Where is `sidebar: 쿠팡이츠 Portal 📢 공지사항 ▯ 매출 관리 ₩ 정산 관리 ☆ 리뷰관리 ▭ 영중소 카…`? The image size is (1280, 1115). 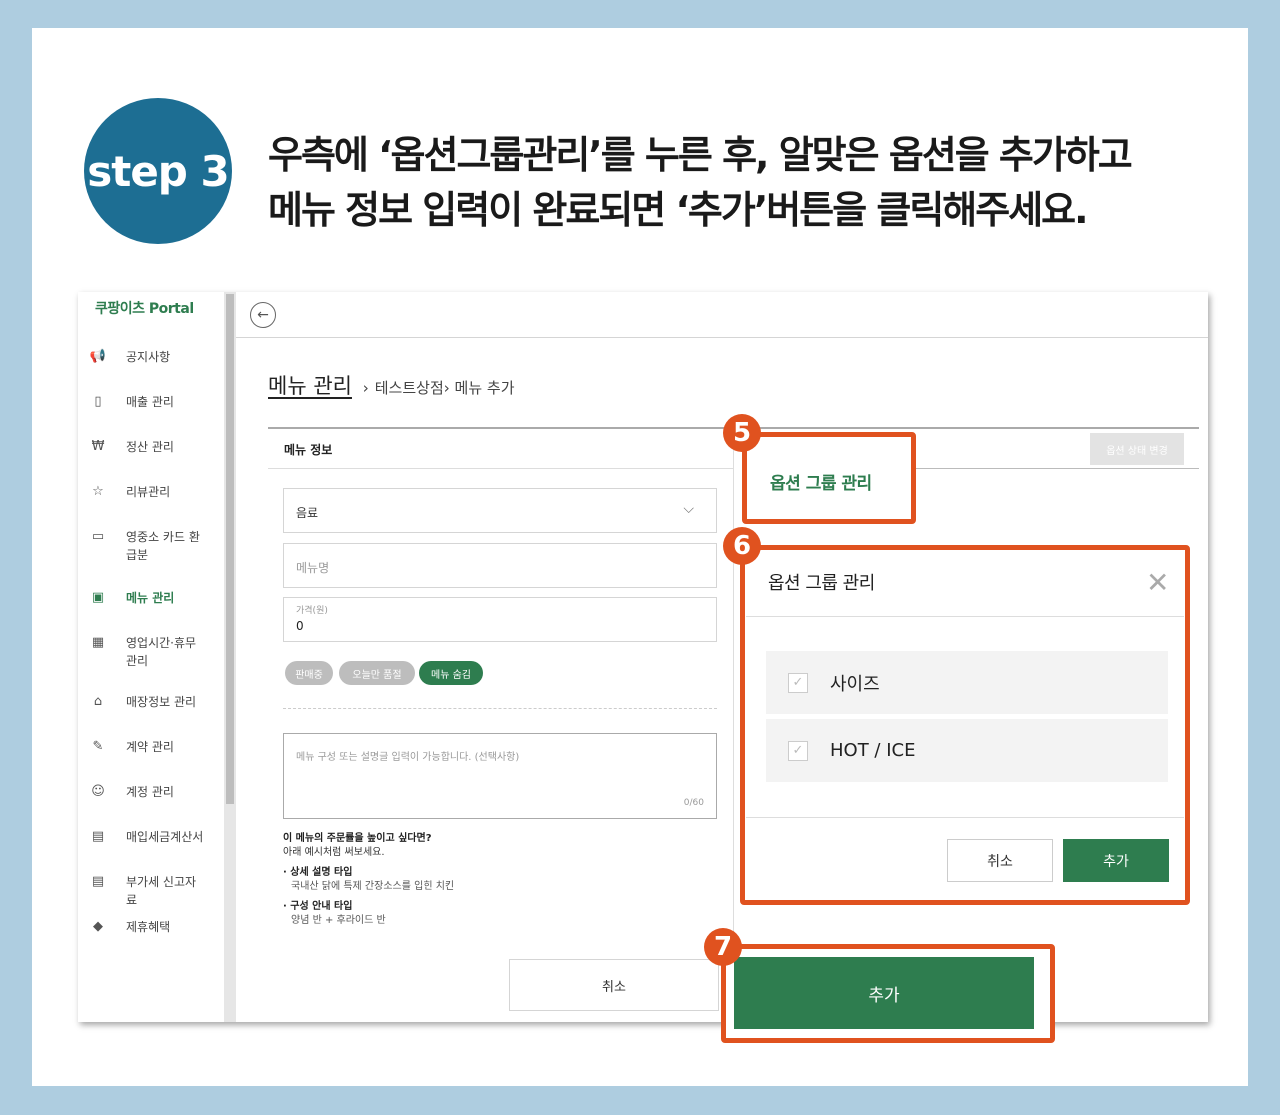 sidebar: 쿠팡이츠 Portal 📢 공지사항 ▯ 매출 관리 ₩ 정산 관리 ☆ 리뷰관리 ▭ 영중소 카… is located at coordinates (151, 657).